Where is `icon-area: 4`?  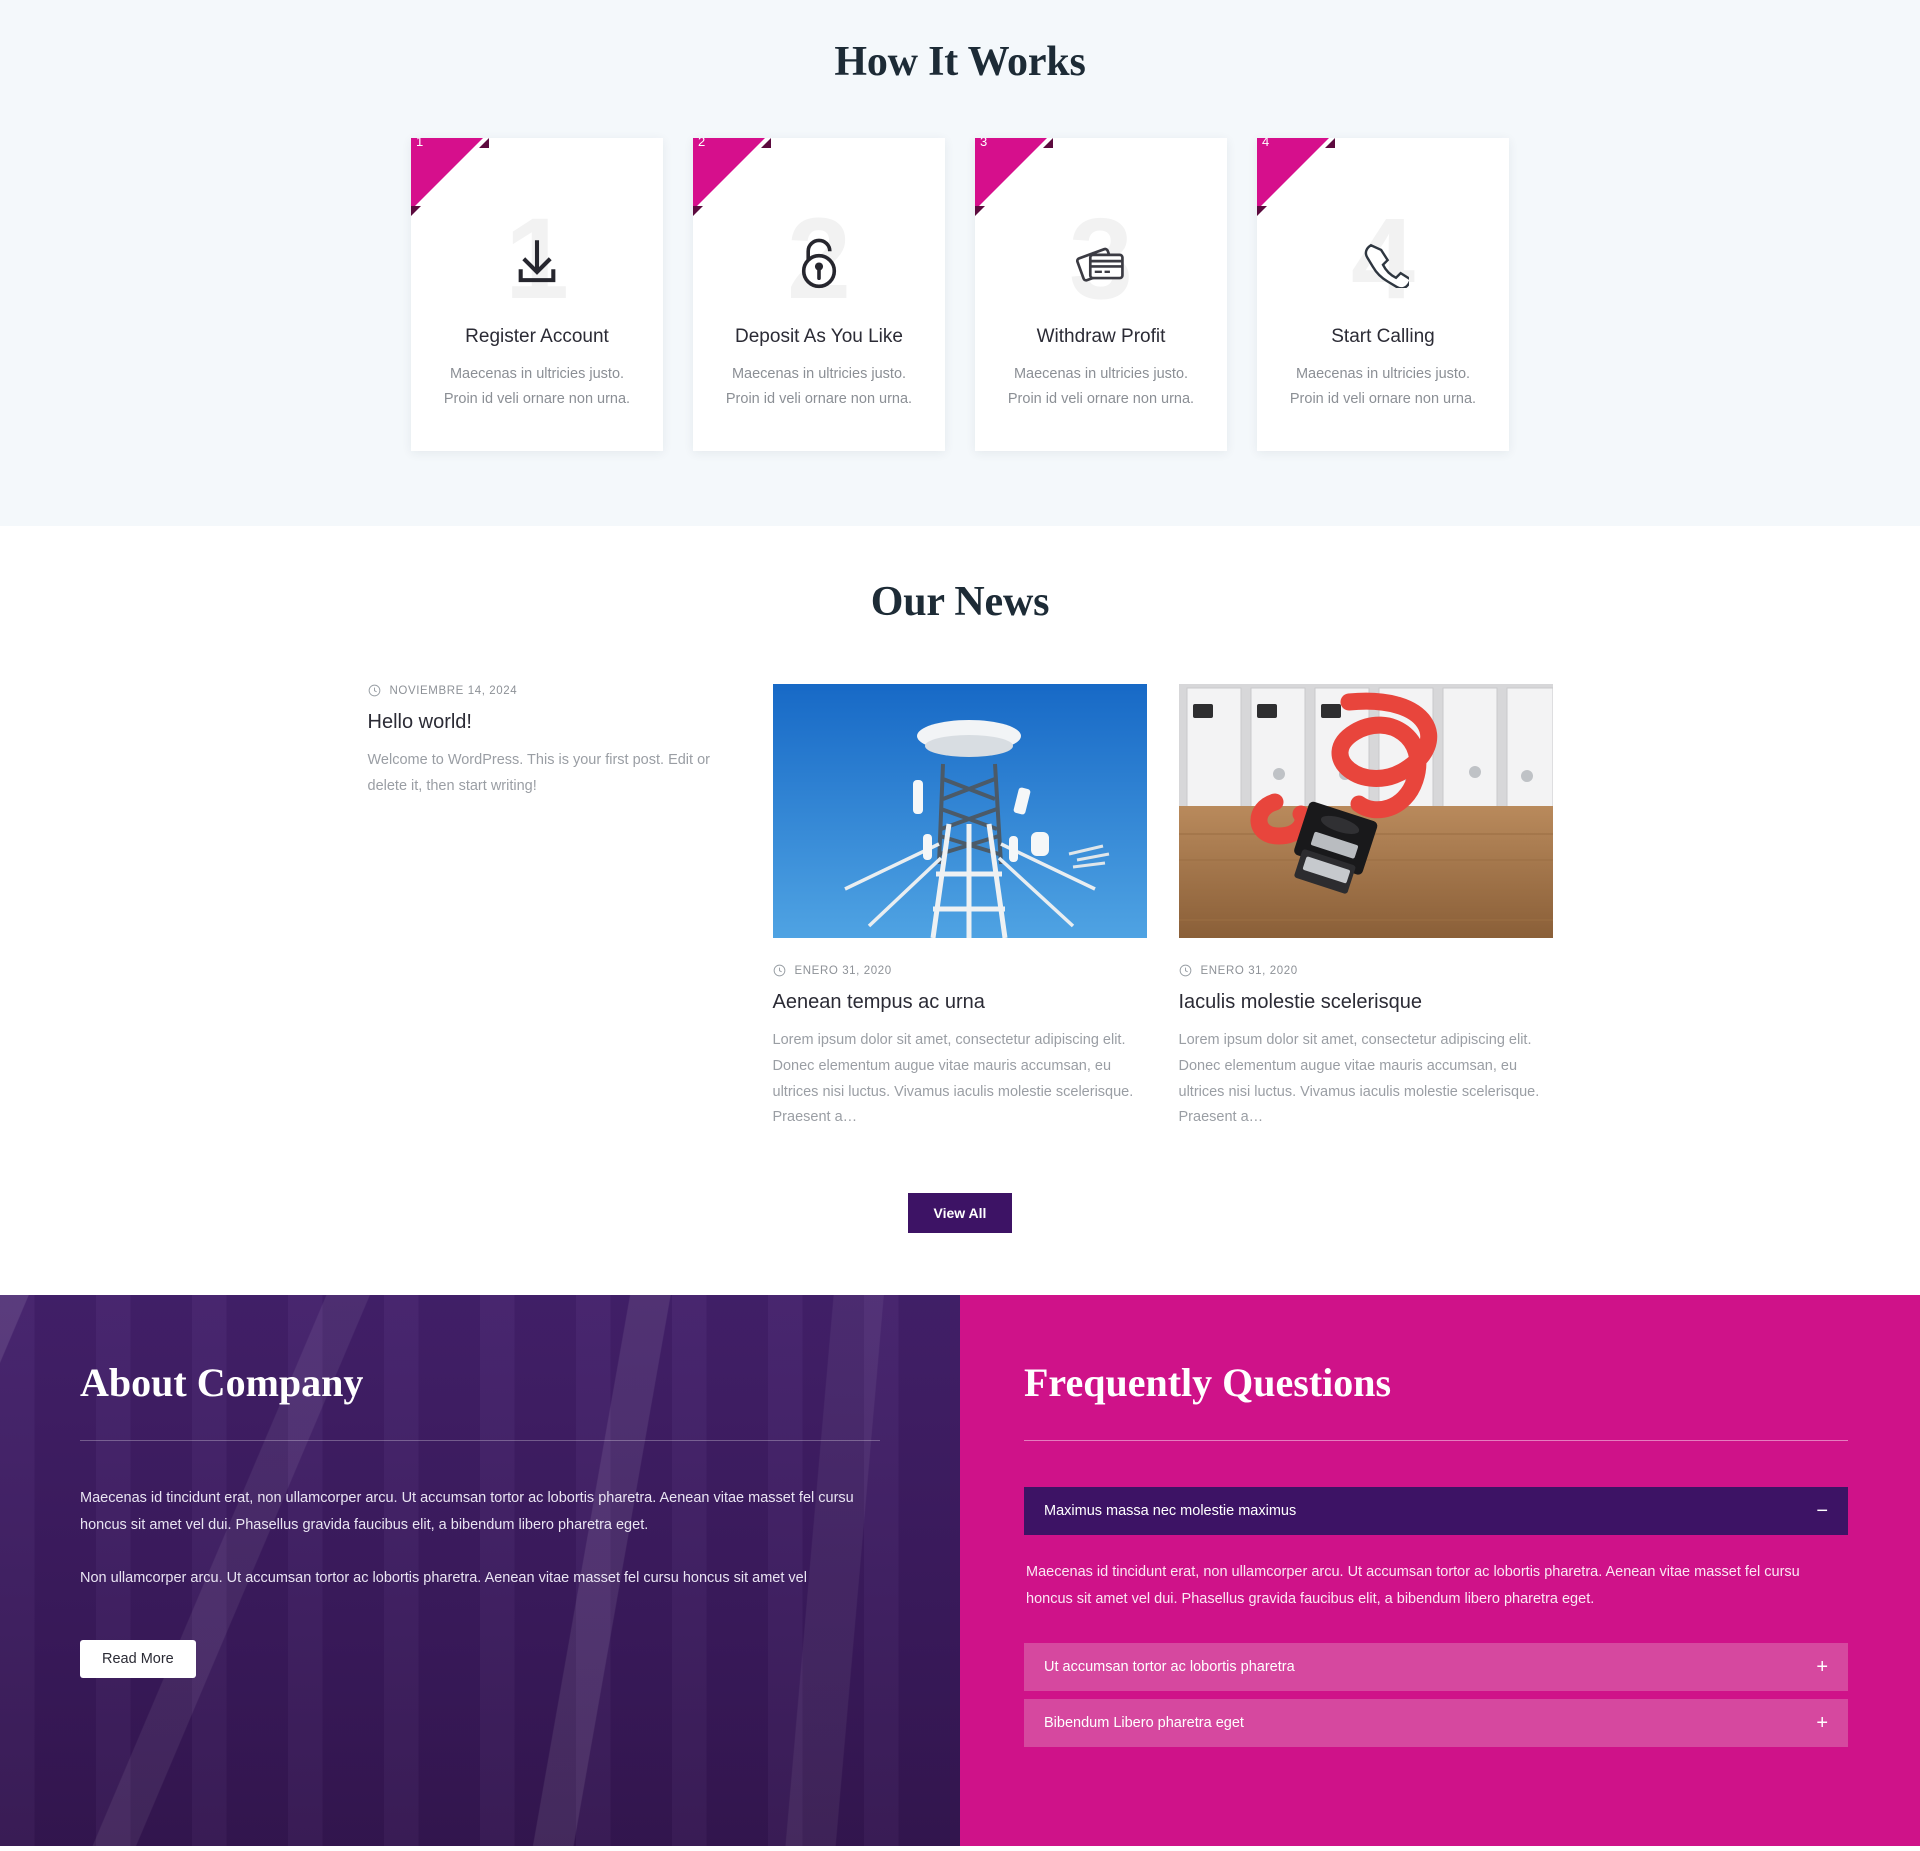 icon-area: 4 is located at coordinates (1383, 259).